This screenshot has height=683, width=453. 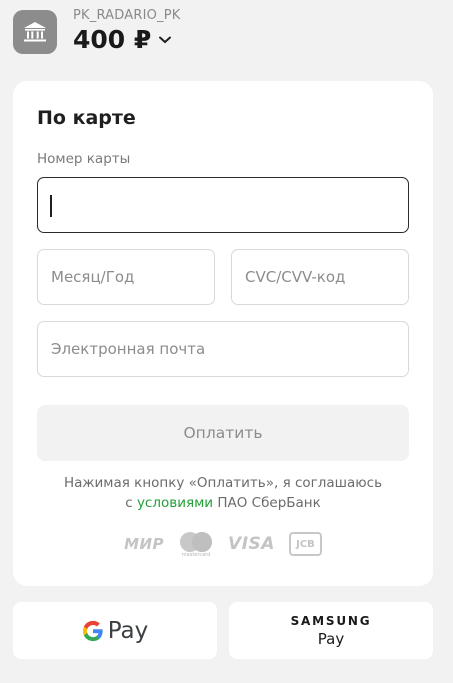 What do you see at coordinates (84, 159) in the screenshot?
I see `card-number-label: Номер карты` at bounding box center [84, 159].